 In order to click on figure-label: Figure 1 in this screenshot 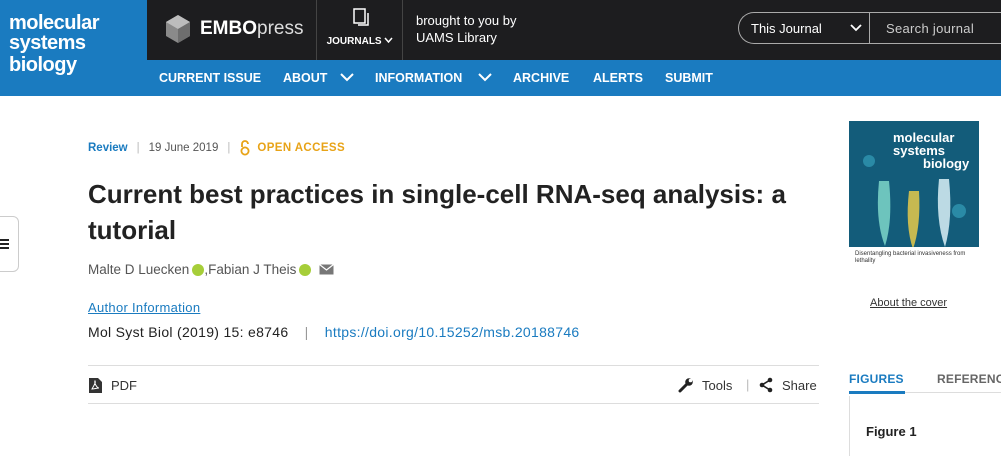, I will do `click(891, 431)`.